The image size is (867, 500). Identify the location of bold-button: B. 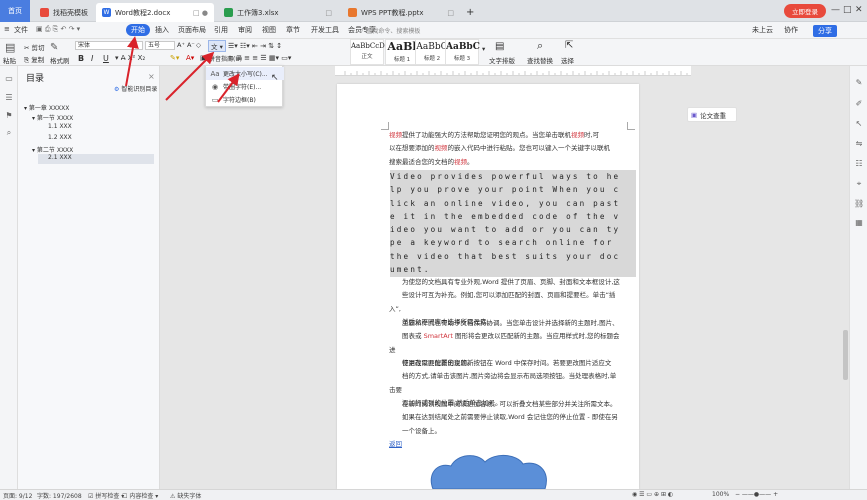
(81, 58).